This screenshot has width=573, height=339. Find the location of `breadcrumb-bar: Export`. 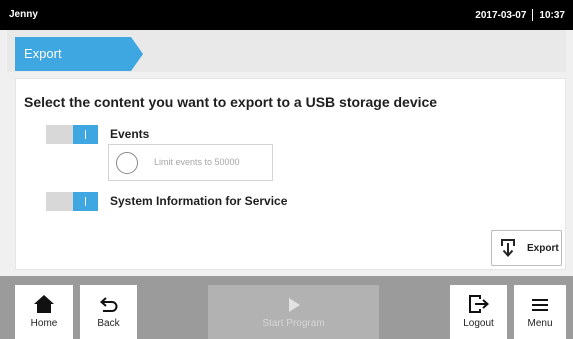

breadcrumb-bar: Export is located at coordinates (286, 51).